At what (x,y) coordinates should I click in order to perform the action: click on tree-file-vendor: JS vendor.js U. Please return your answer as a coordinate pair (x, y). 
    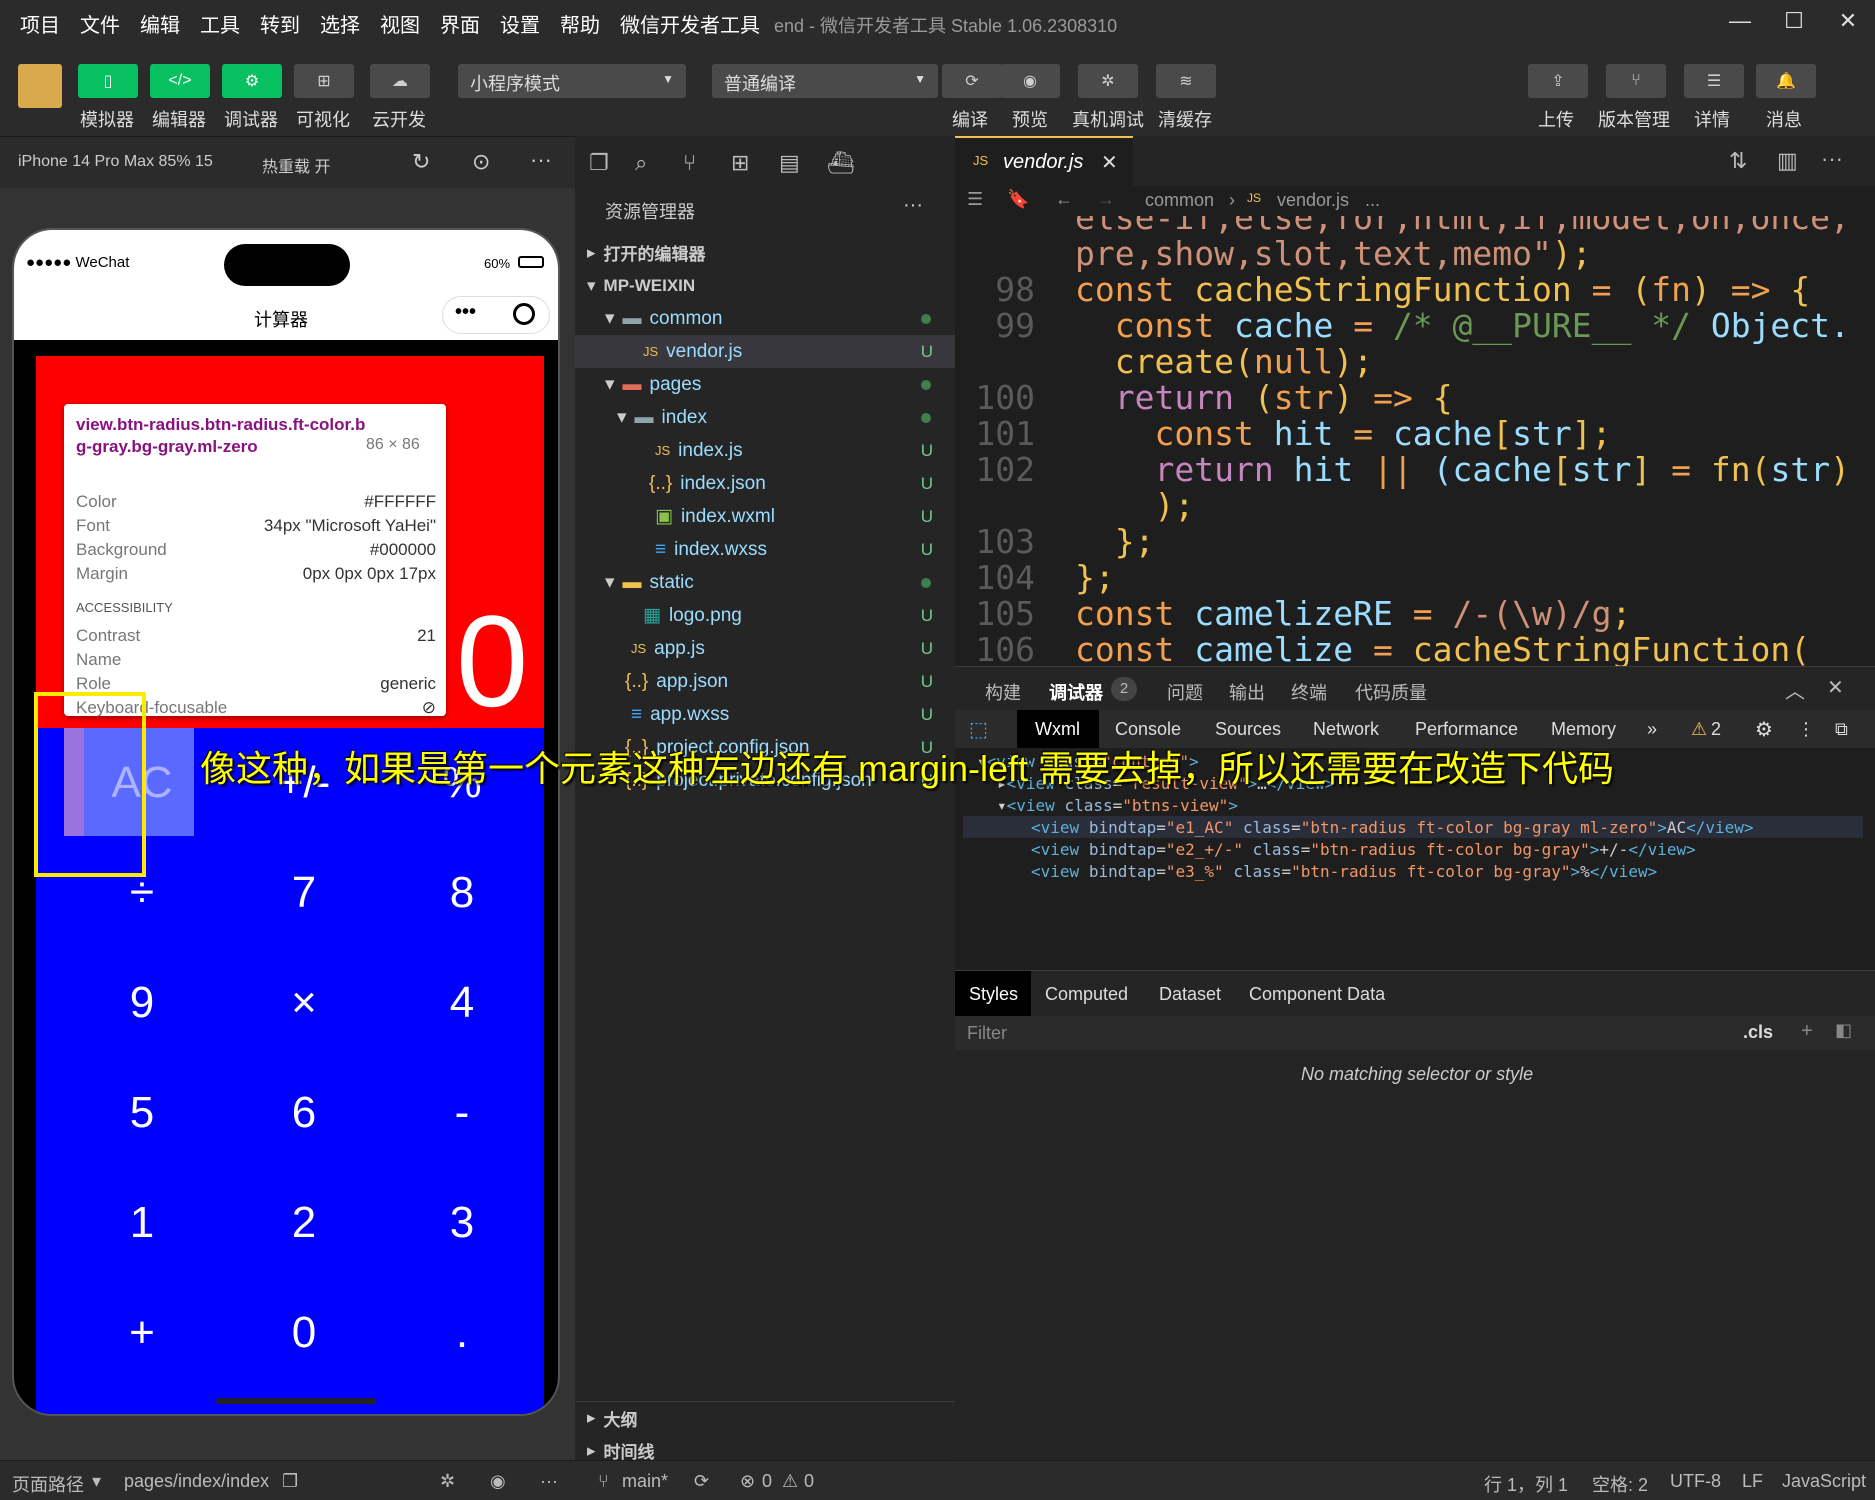
    Looking at the image, I should click on (765, 351).